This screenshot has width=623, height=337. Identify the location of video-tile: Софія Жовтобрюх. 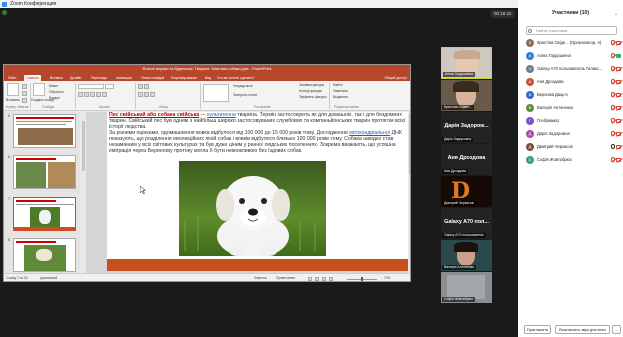
(466, 287).